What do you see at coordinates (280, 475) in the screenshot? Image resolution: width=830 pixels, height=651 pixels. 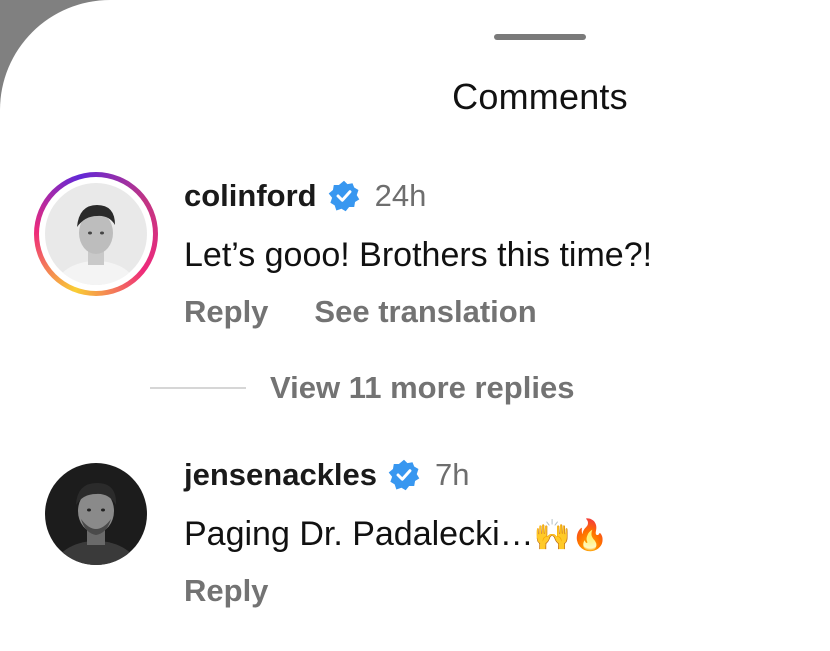 I see `comment-username: jensenackles` at bounding box center [280, 475].